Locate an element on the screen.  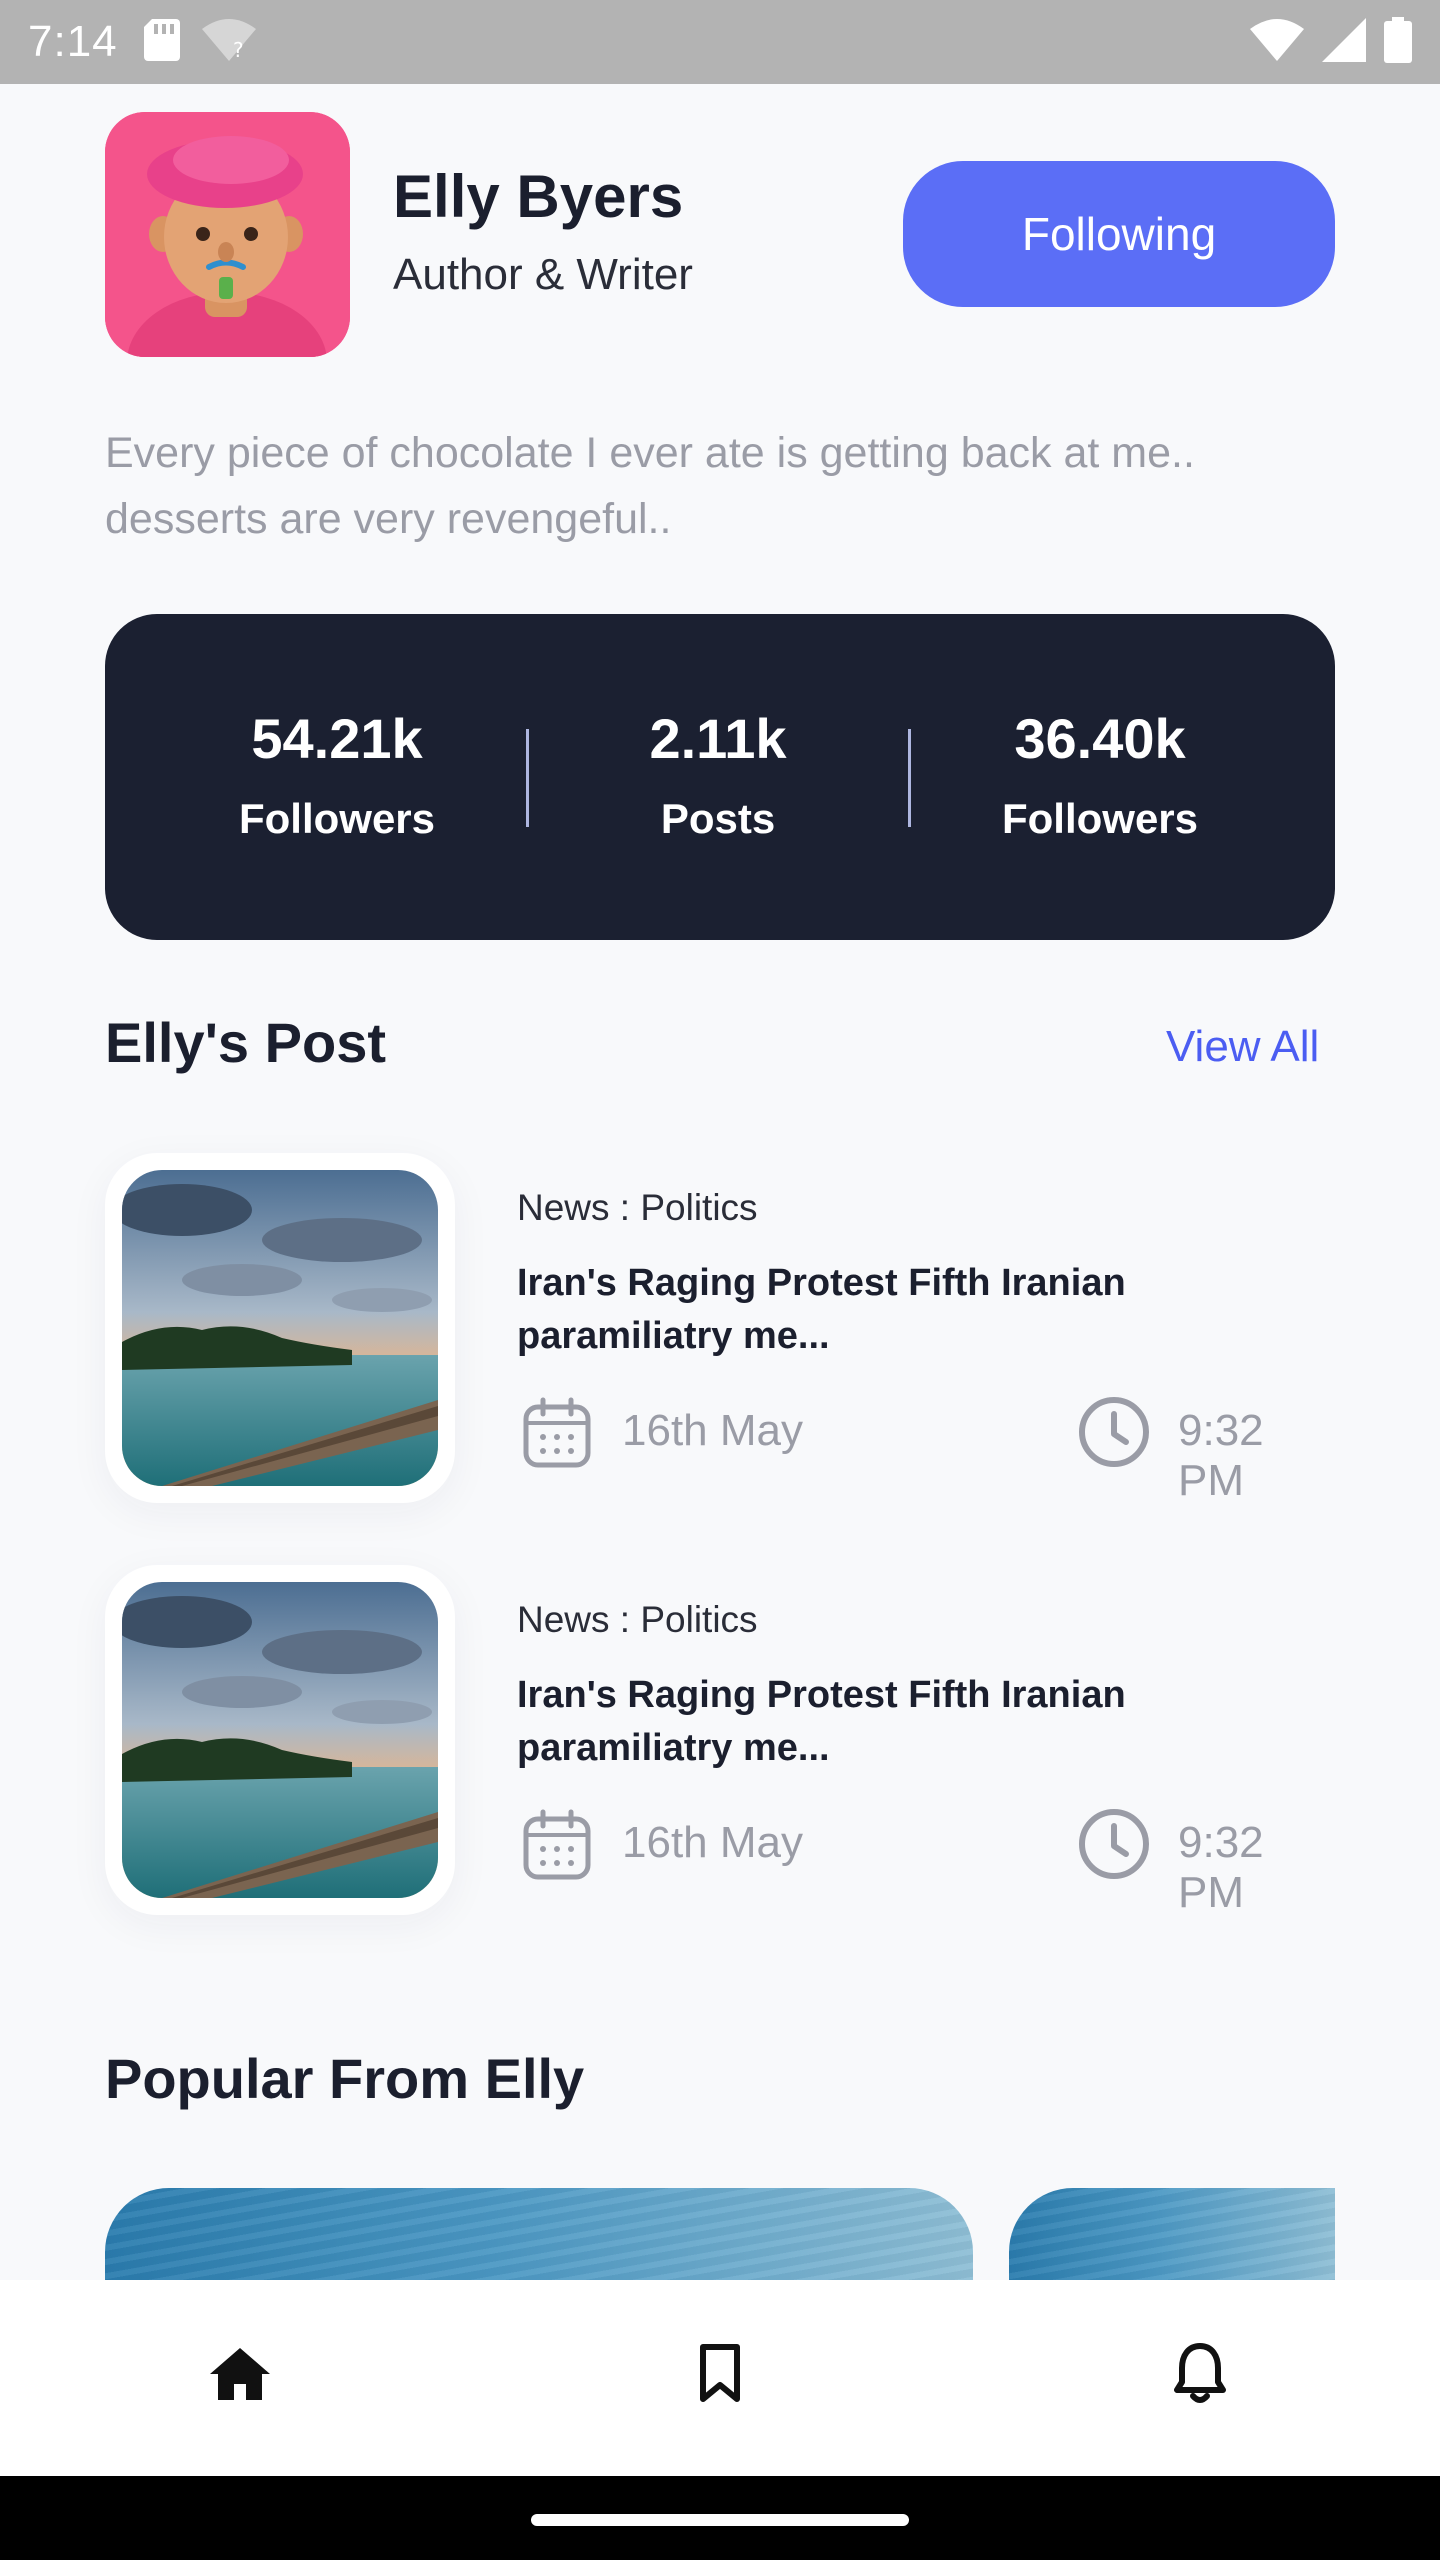
cell-signal-icon is located at coordinates (1344, 42).